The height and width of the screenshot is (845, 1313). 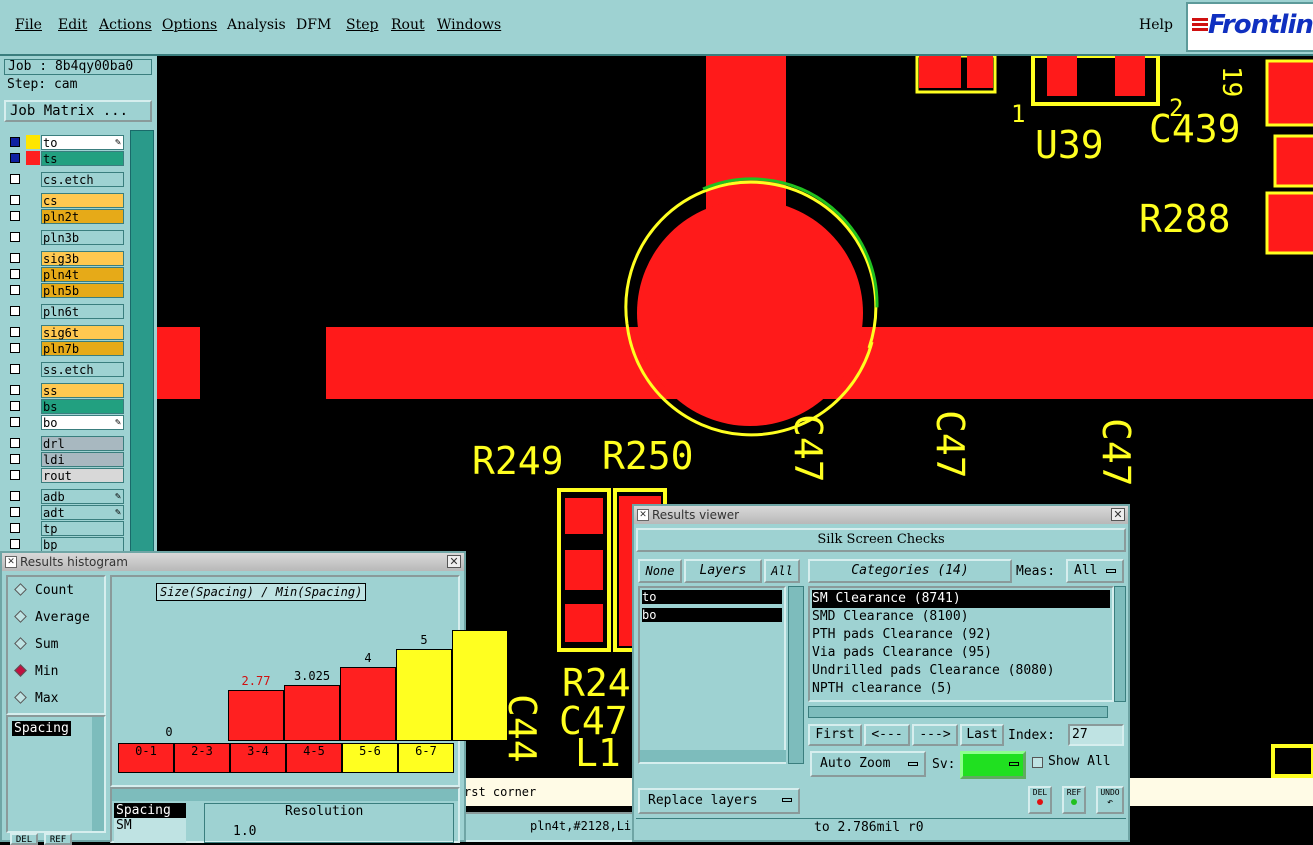 What do you see at coordinates (33, 158) in the screenshot?
I see `layer-color-swatch` at bounding box center [33, 158].